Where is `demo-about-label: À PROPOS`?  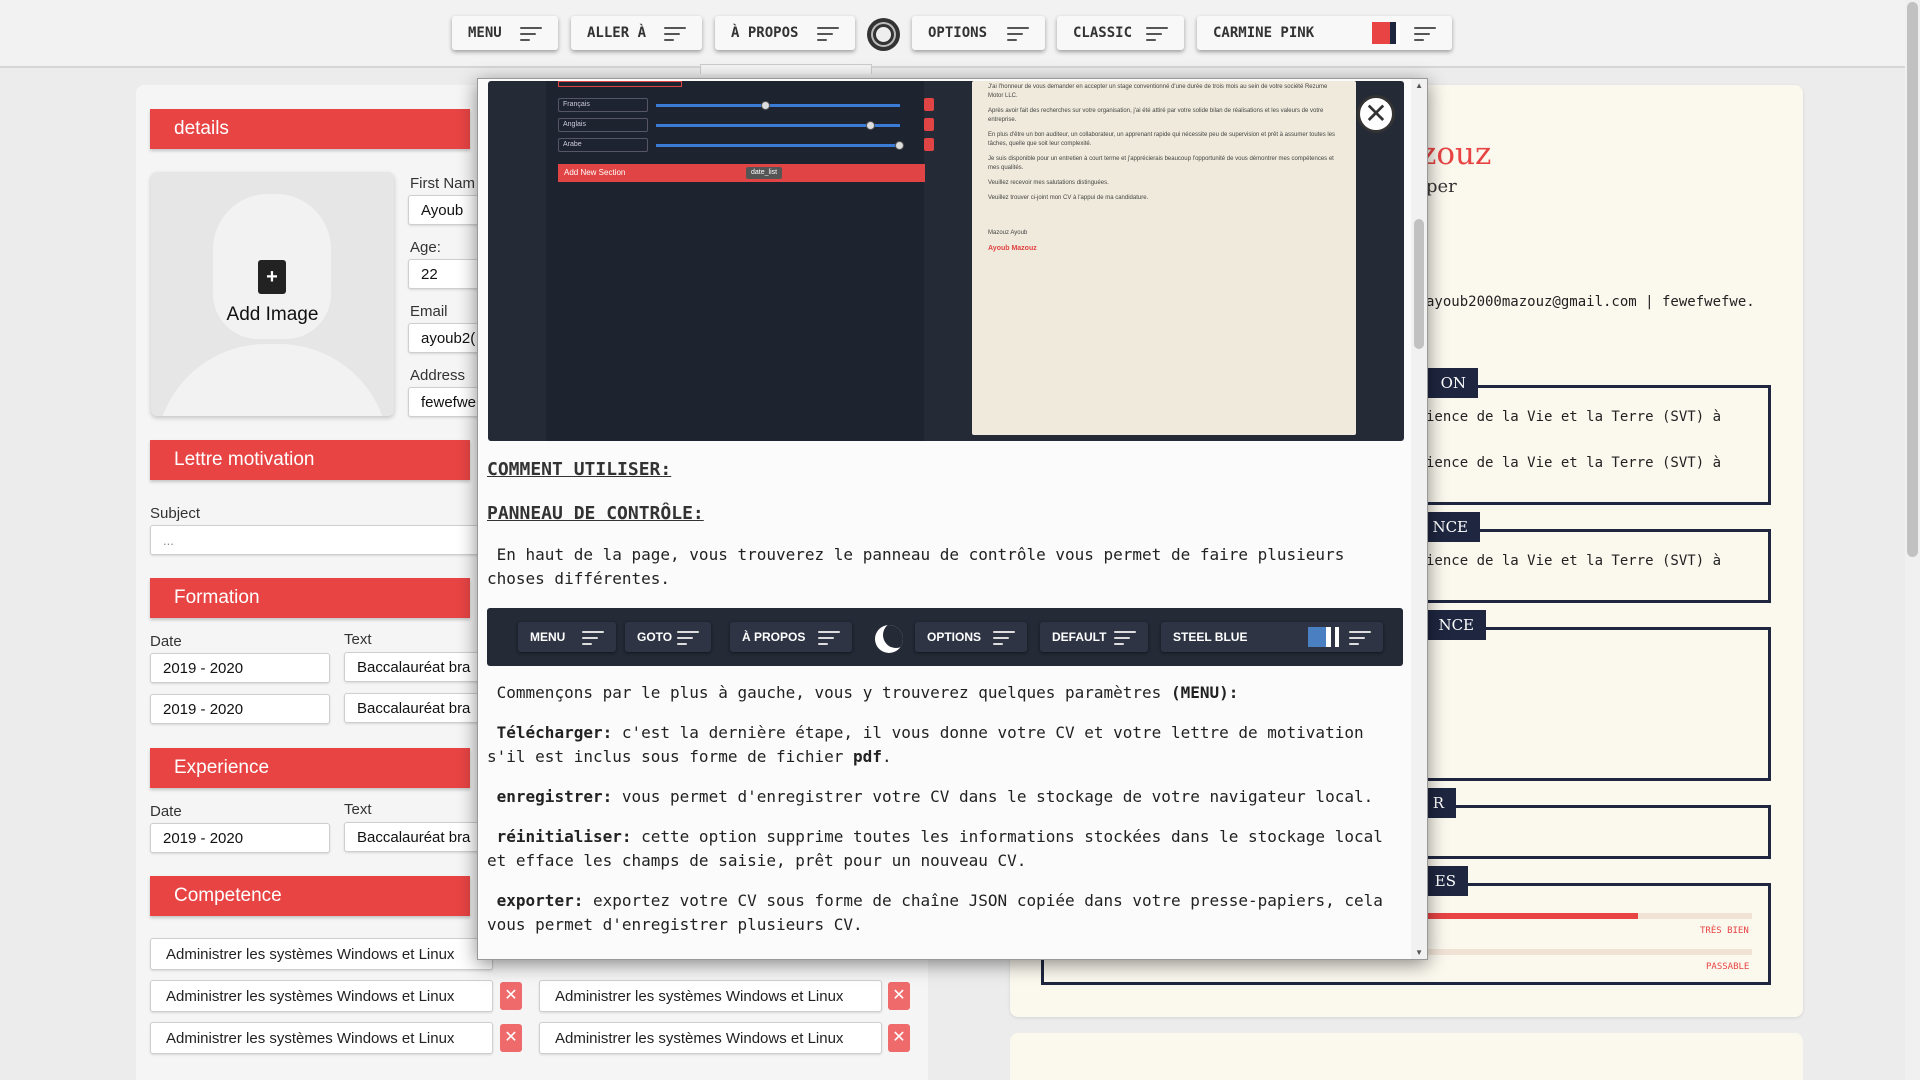 demo-about-label: À PROPOS is located at coordinates (774, 637).